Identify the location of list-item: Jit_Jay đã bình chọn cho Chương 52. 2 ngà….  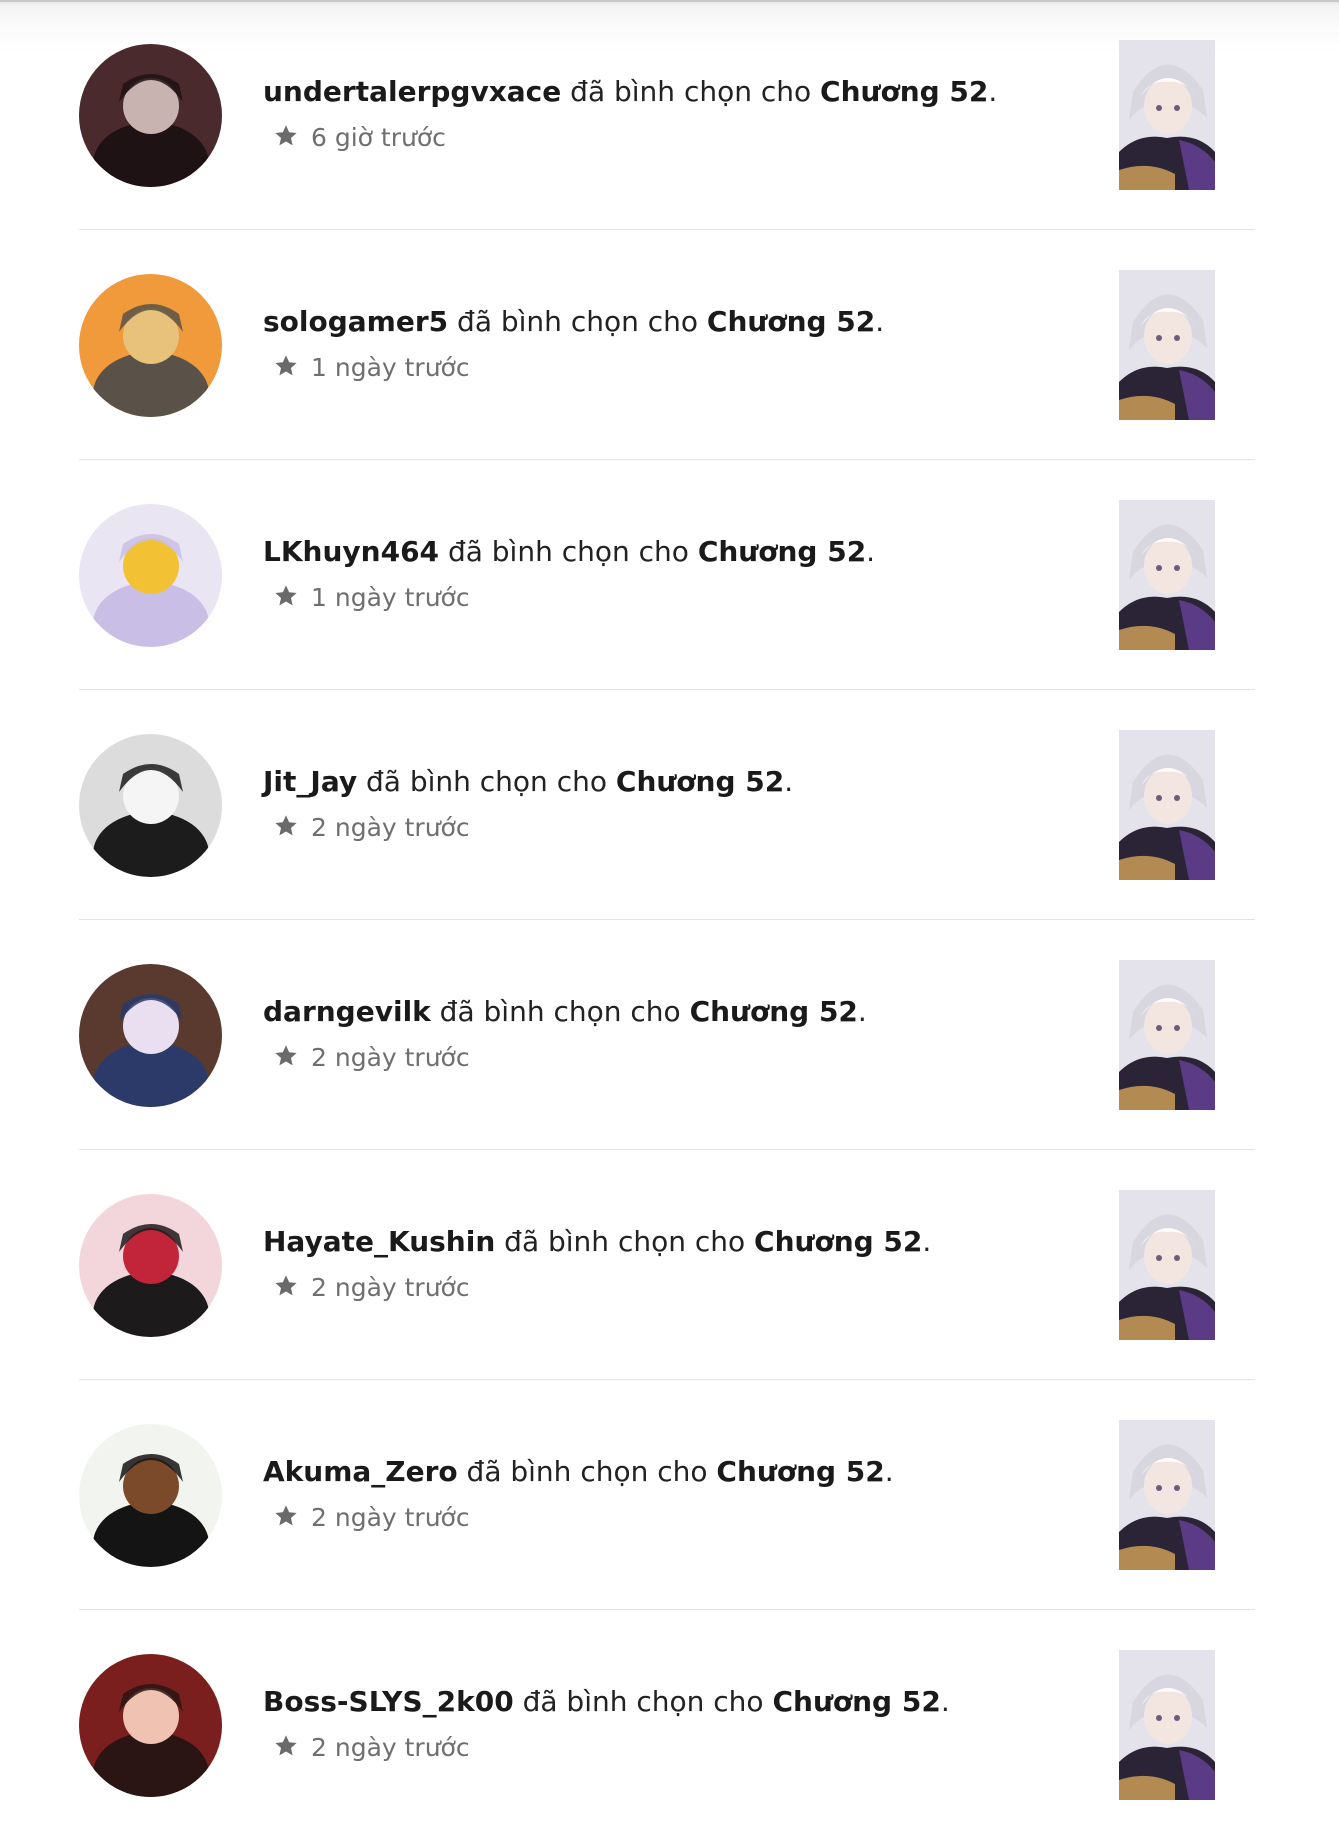
(667, 805).